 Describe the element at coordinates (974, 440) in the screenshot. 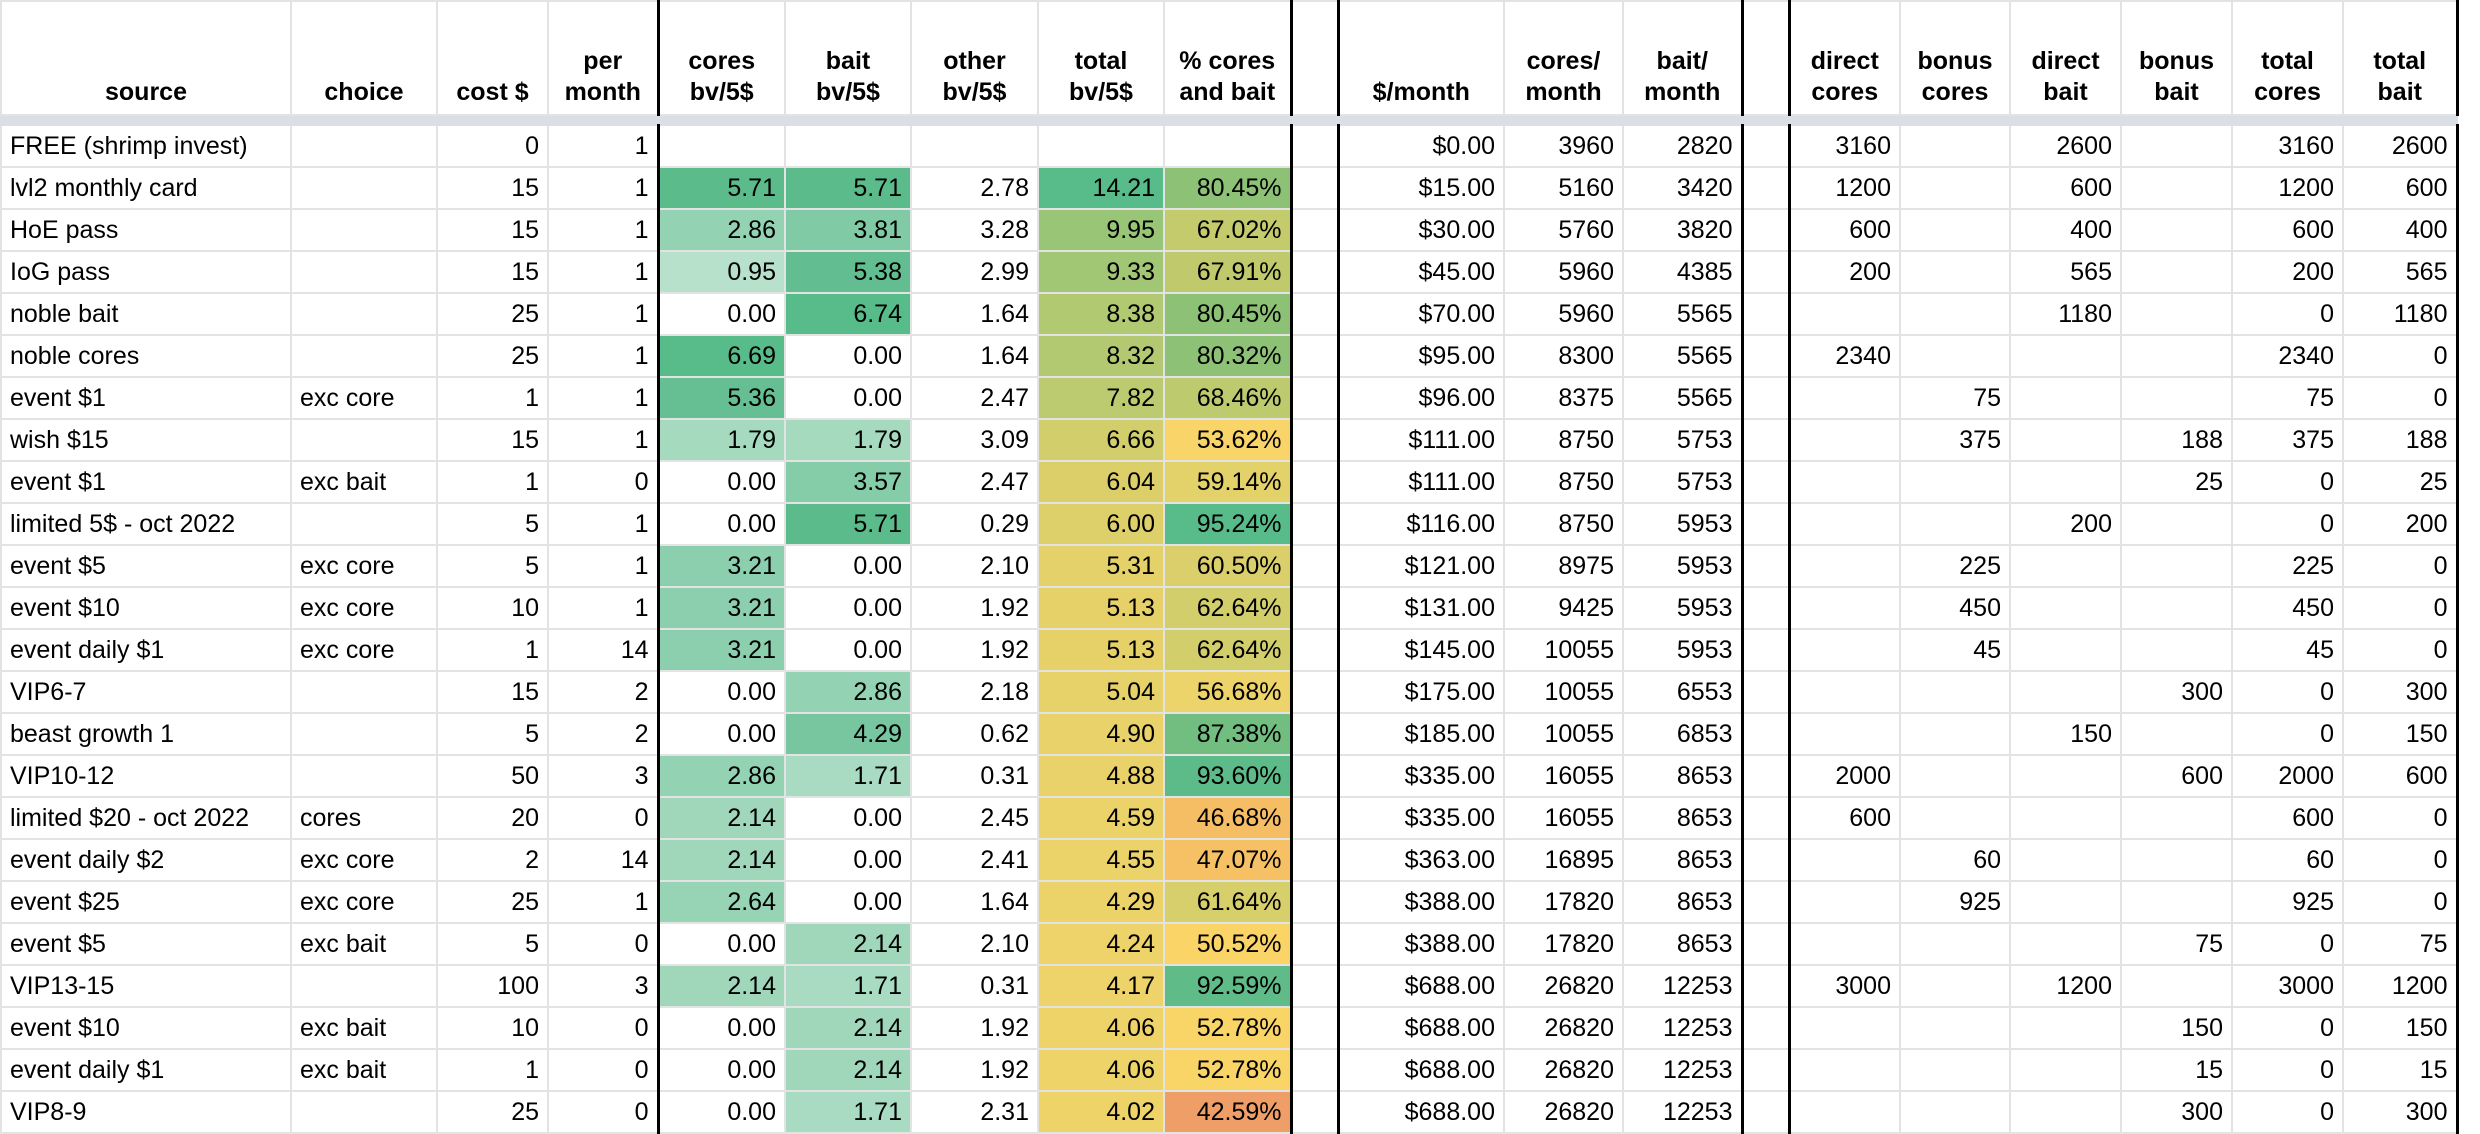

I see `cell-other-bv: 3.09` at that location.